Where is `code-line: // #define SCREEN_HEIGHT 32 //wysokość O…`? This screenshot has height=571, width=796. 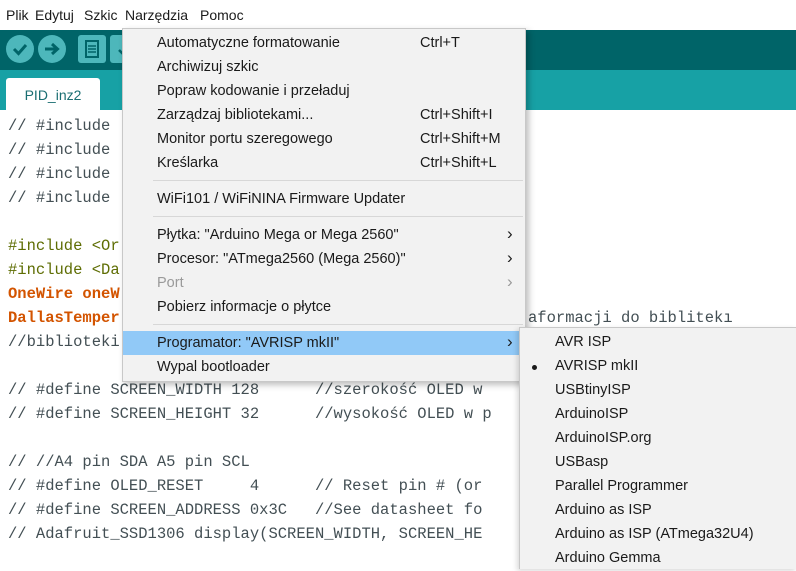 code-line: // #define SCREEN_HEIGHT 32 //wysokość O… is located at coordinates (250, 414).